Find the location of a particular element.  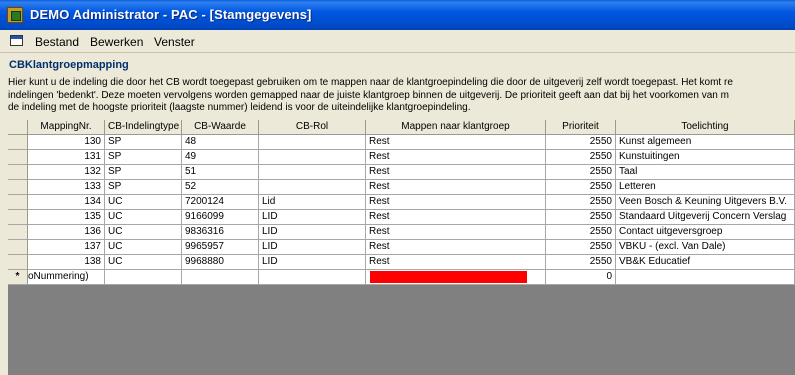

column-header-prioriteit: Prioriteit is located at coordinates (581, 127).